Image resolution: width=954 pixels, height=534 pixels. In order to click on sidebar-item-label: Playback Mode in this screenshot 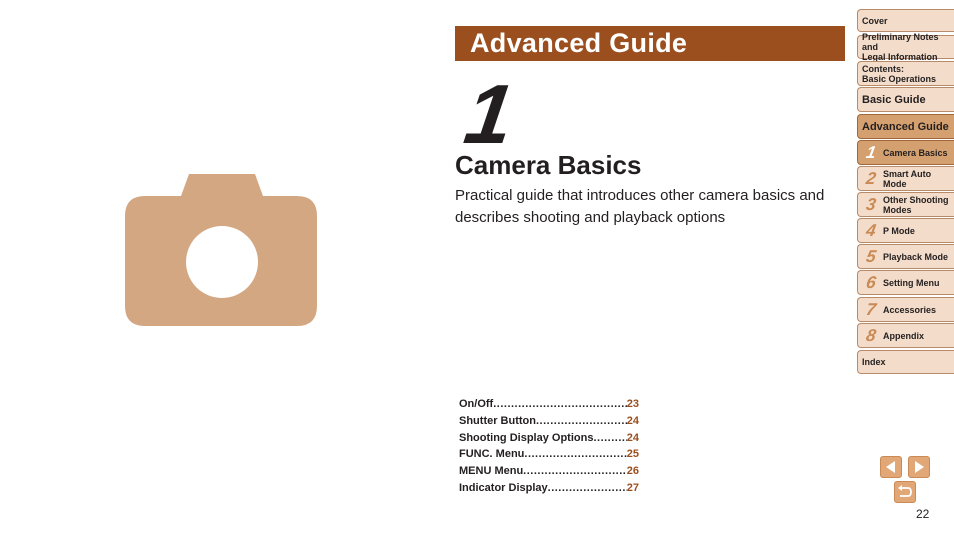, I will do `click(916, 256)`.